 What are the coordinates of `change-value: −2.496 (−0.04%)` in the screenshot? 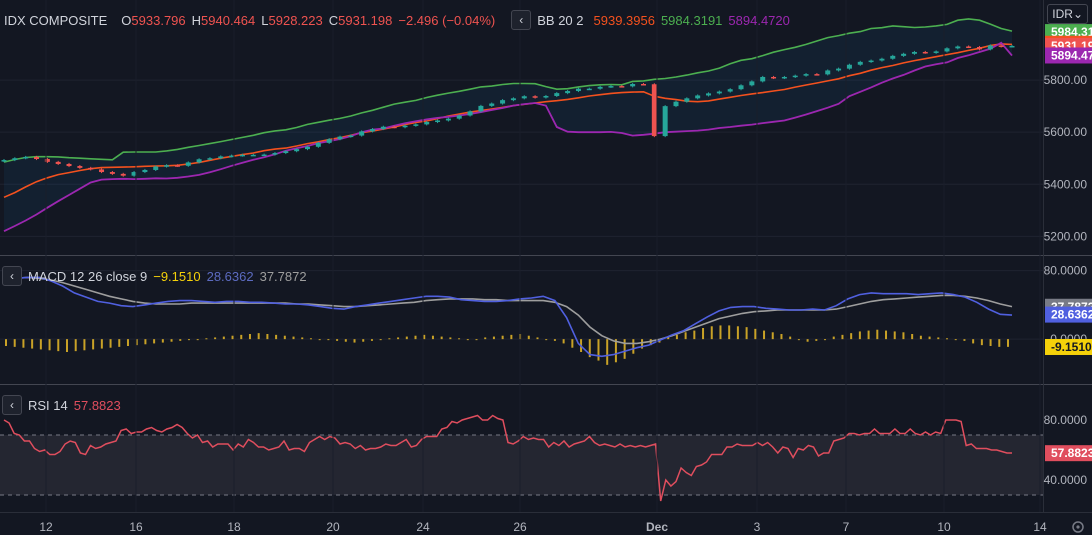 It's located at (447, 20).